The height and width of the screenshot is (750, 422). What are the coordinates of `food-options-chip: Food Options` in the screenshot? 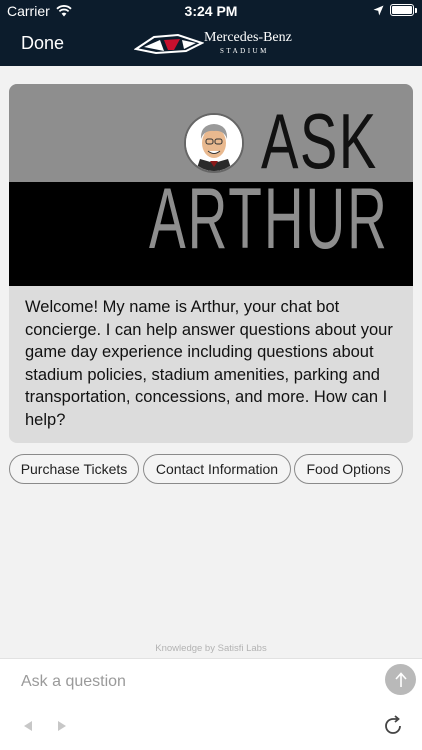 It's located at (348, 469).